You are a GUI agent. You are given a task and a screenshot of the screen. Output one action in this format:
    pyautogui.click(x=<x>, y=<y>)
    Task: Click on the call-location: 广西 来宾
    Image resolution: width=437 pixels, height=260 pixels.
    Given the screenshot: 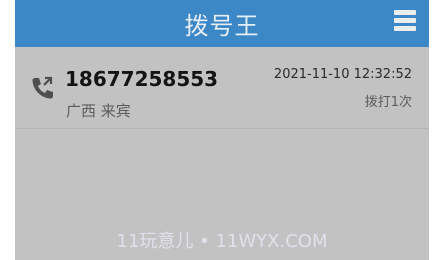 What is the action you would take?
    pyautogui.click(x=98, y=111)
    